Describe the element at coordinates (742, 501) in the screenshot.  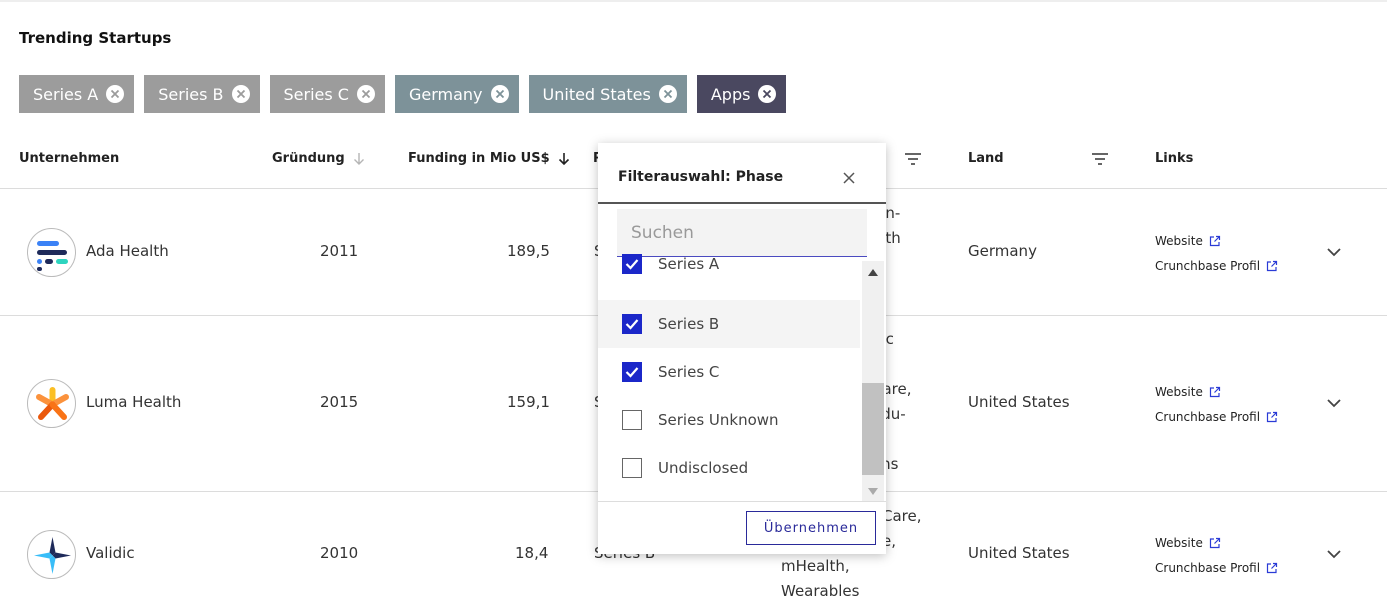
I see `popup-footer-divider` at that location.